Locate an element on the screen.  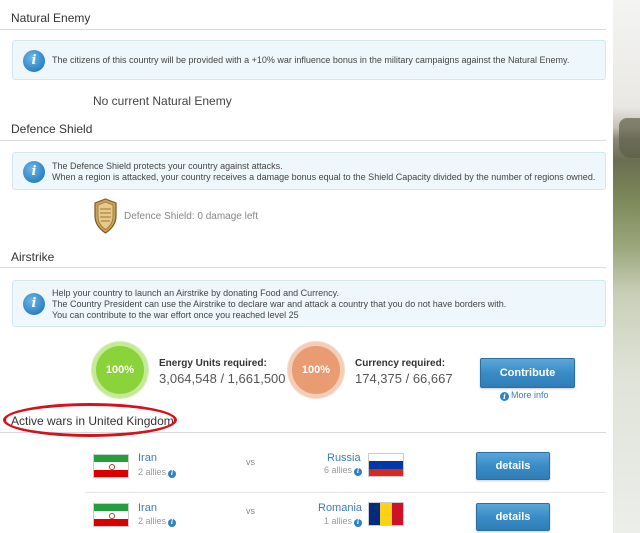
energy-required-label: Energy Units required: is located at coordinates (213, 363).